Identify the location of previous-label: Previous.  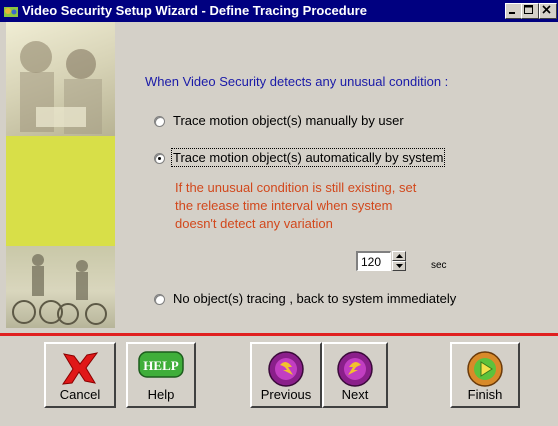
(286, 394).